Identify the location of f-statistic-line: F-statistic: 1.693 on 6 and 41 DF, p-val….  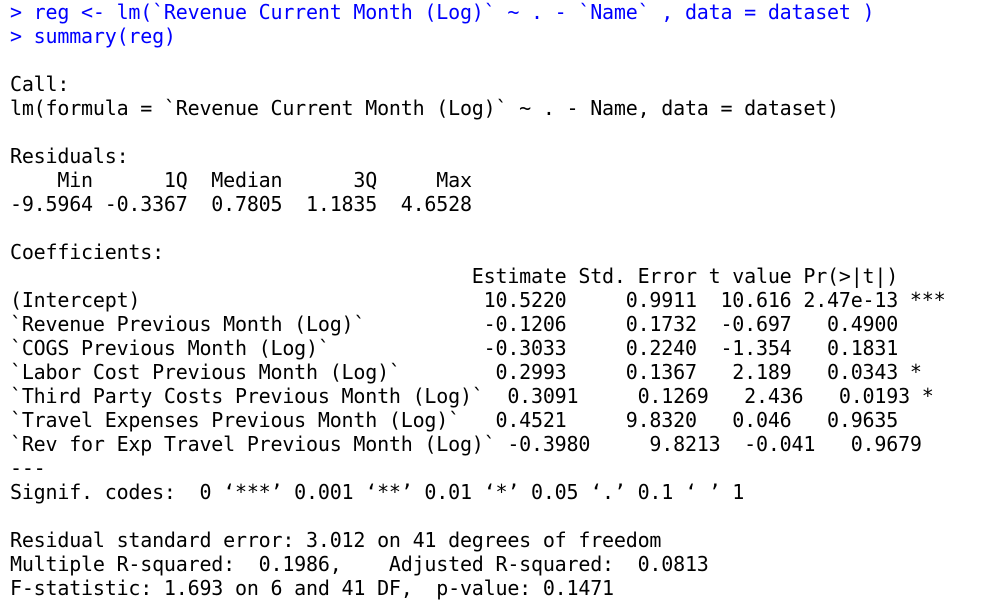
(312, 588).